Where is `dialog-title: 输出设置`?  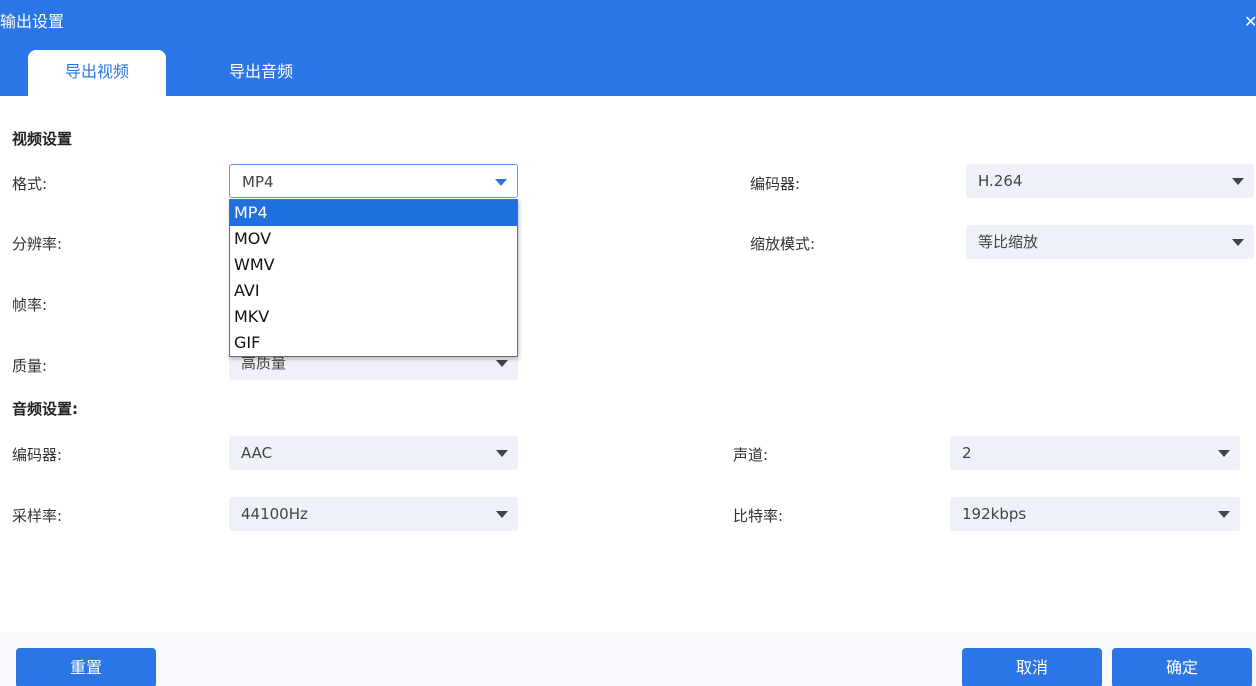 dialog-title: 输出设置 is located at coordinates (32, 21).